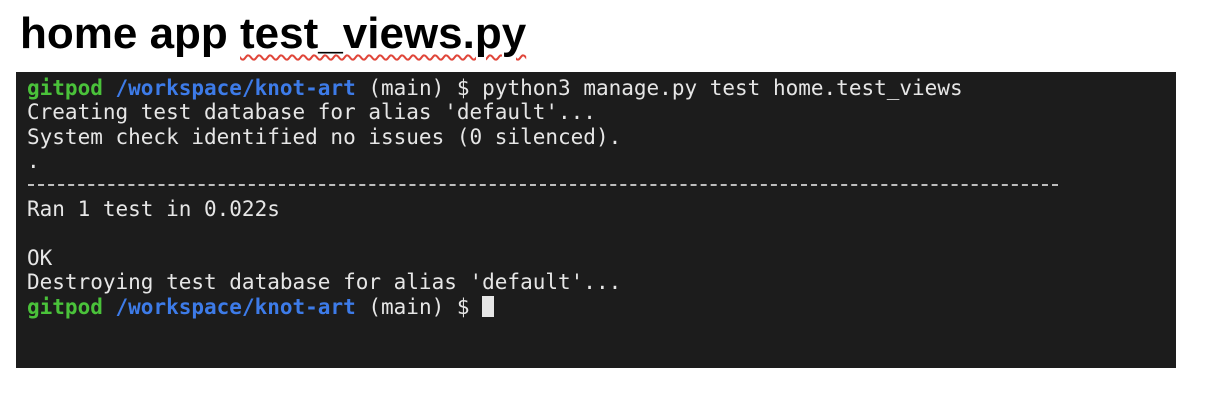 The image size is (1210, 404). I want to click on prompt-line-current: gitpod /workspace/knot-art (main) $, so click(601, 307).